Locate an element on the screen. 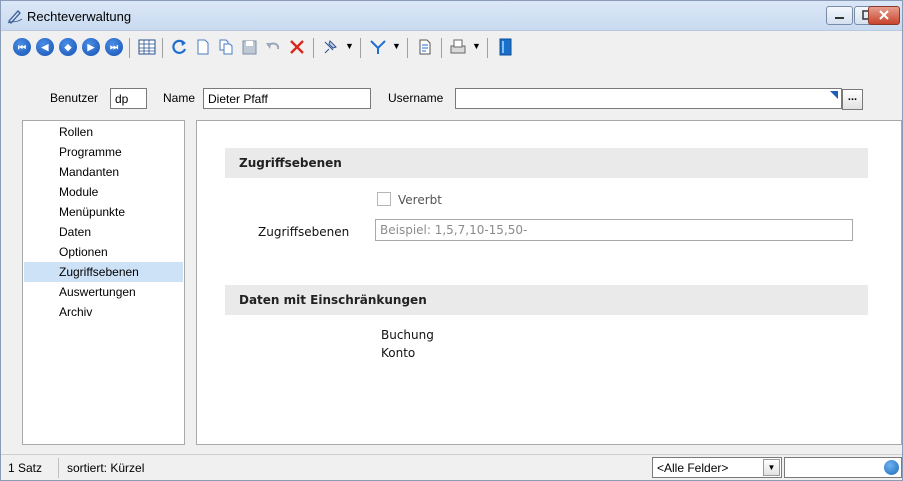  document-icon is located at coordinates (425, 47).